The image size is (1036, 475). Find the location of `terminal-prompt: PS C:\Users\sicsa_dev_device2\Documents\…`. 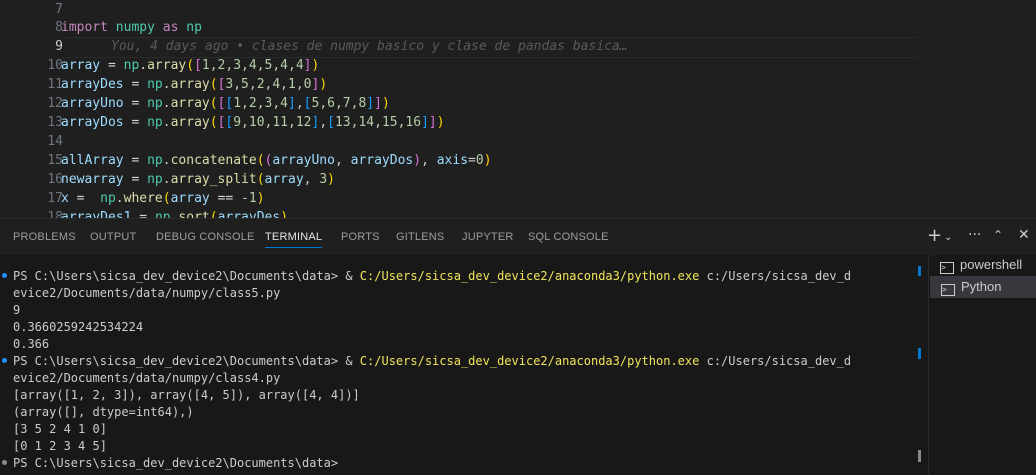

terminal-prompt: PS C:\Users\sicsa_dev_device2\Documents\… is located at coordinates (176, 463).